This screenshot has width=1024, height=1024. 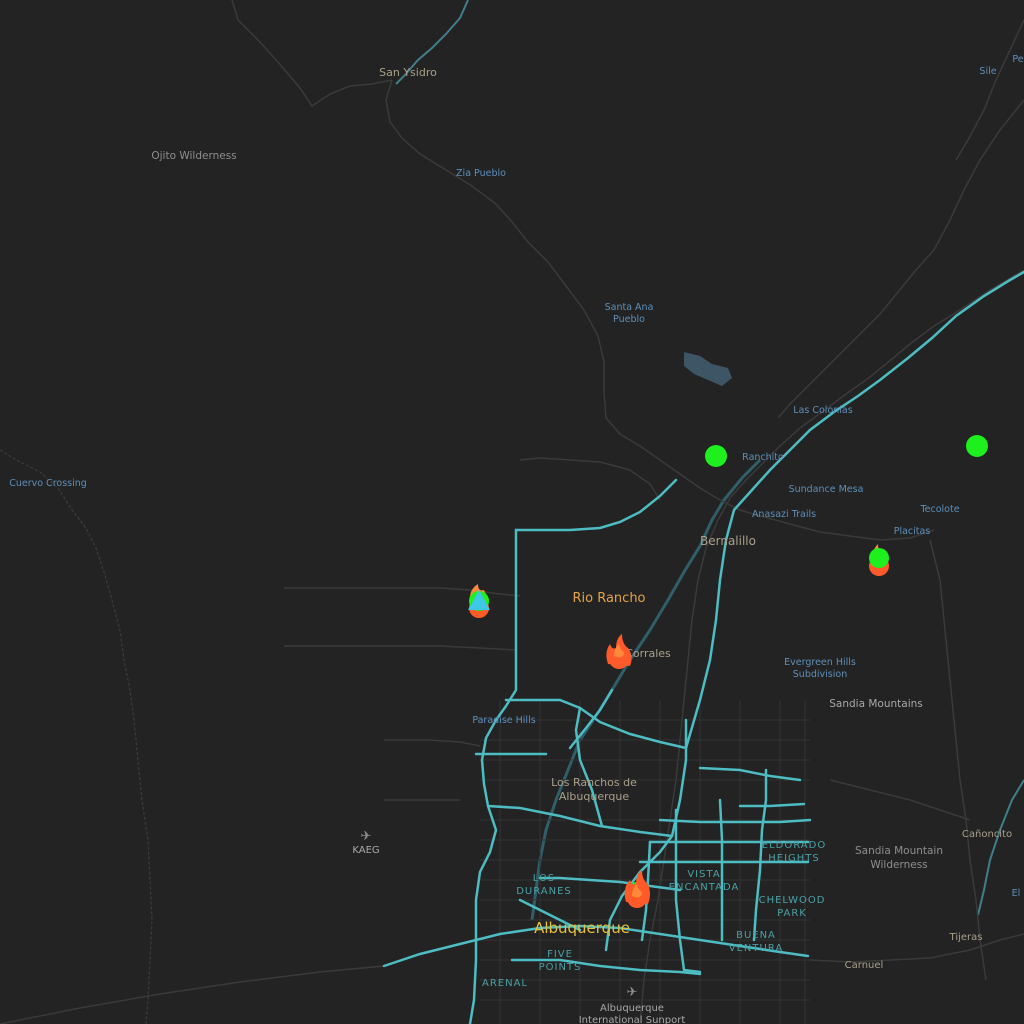 What do you see at coordinates (648, 653) in the screenshot?
I see `label-corrales: Corrales` at bounding box center [648, 653].